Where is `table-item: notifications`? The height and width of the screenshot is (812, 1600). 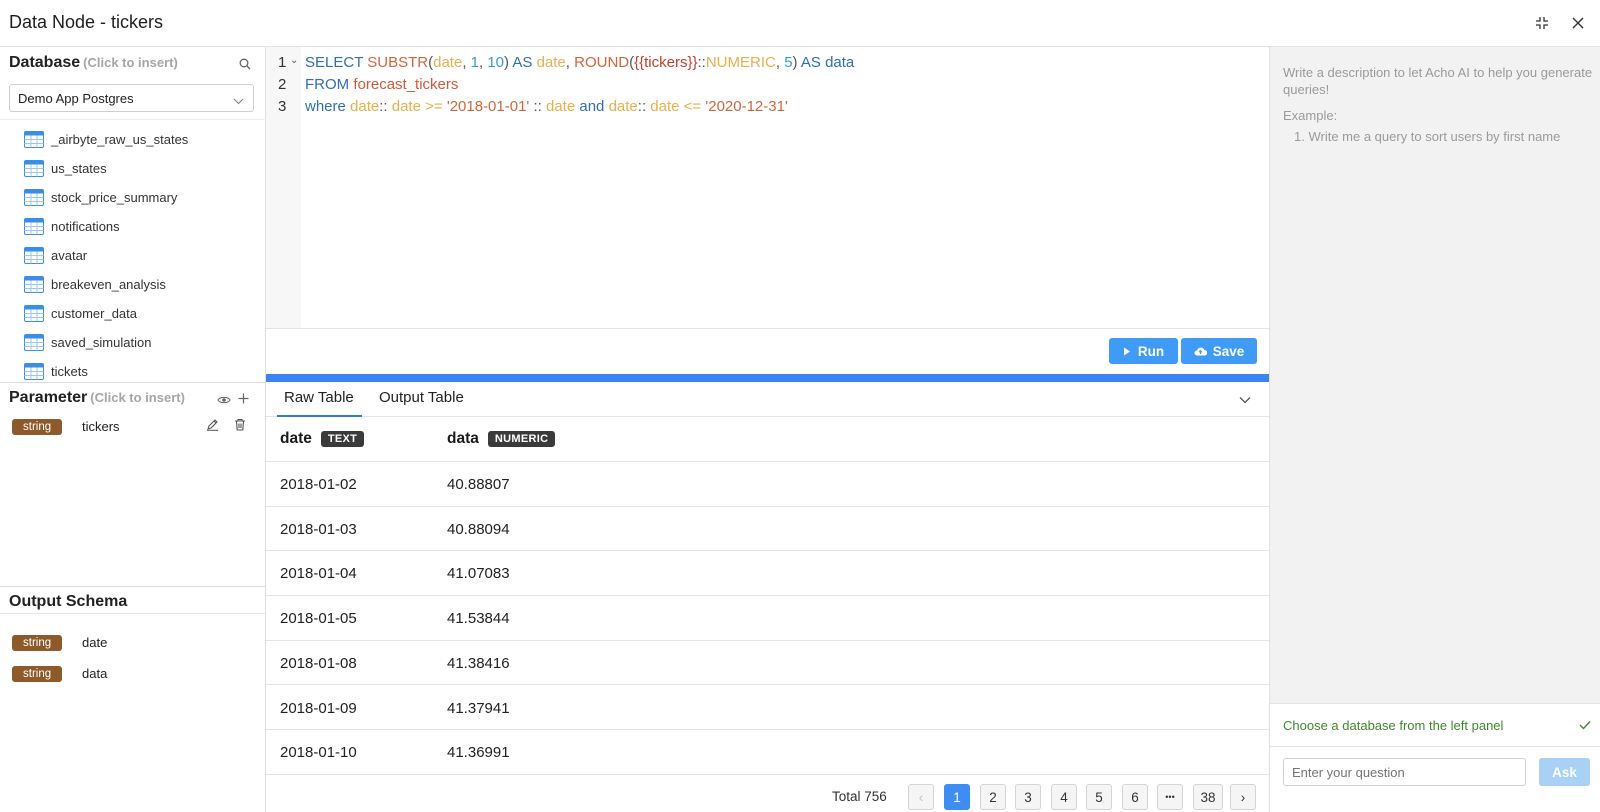
table-item: notifications is located at coordinates (72, 226).